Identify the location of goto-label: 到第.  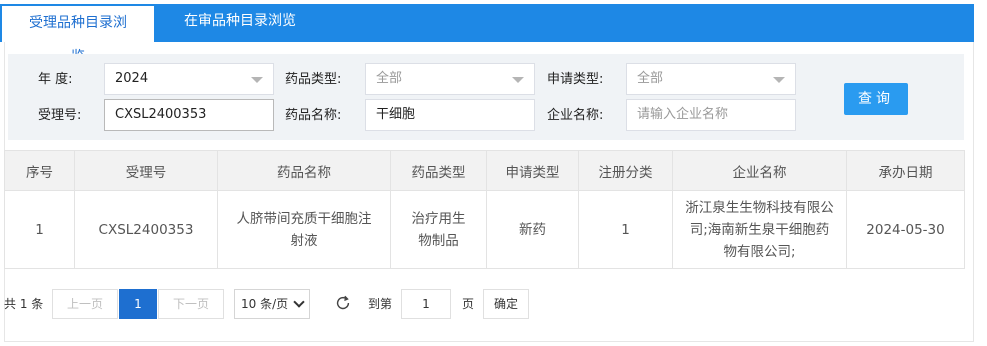
(380, 304).